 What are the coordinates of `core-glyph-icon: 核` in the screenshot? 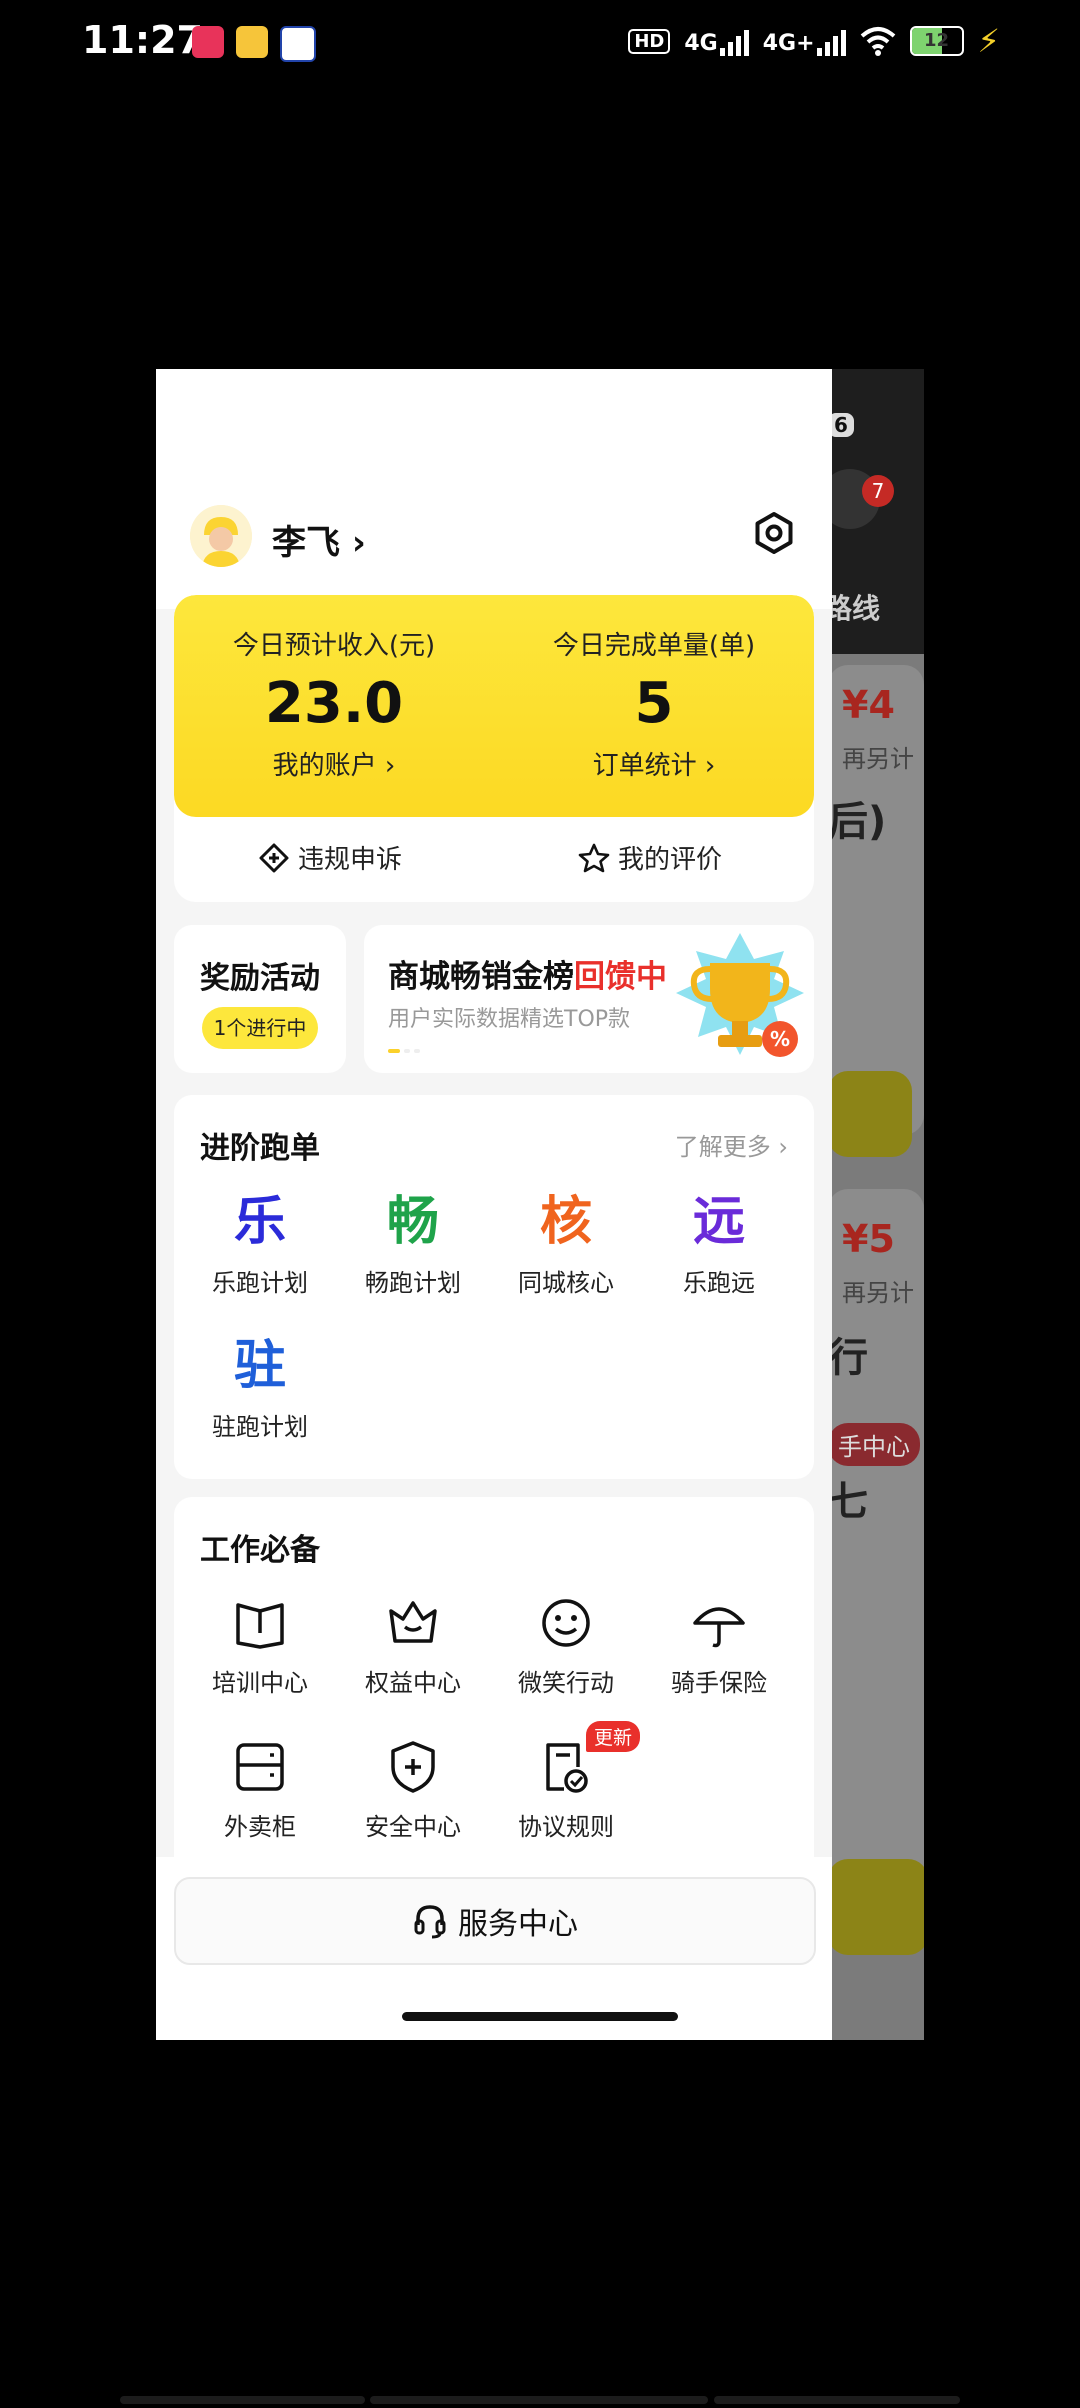 It's located at (565, 1222).